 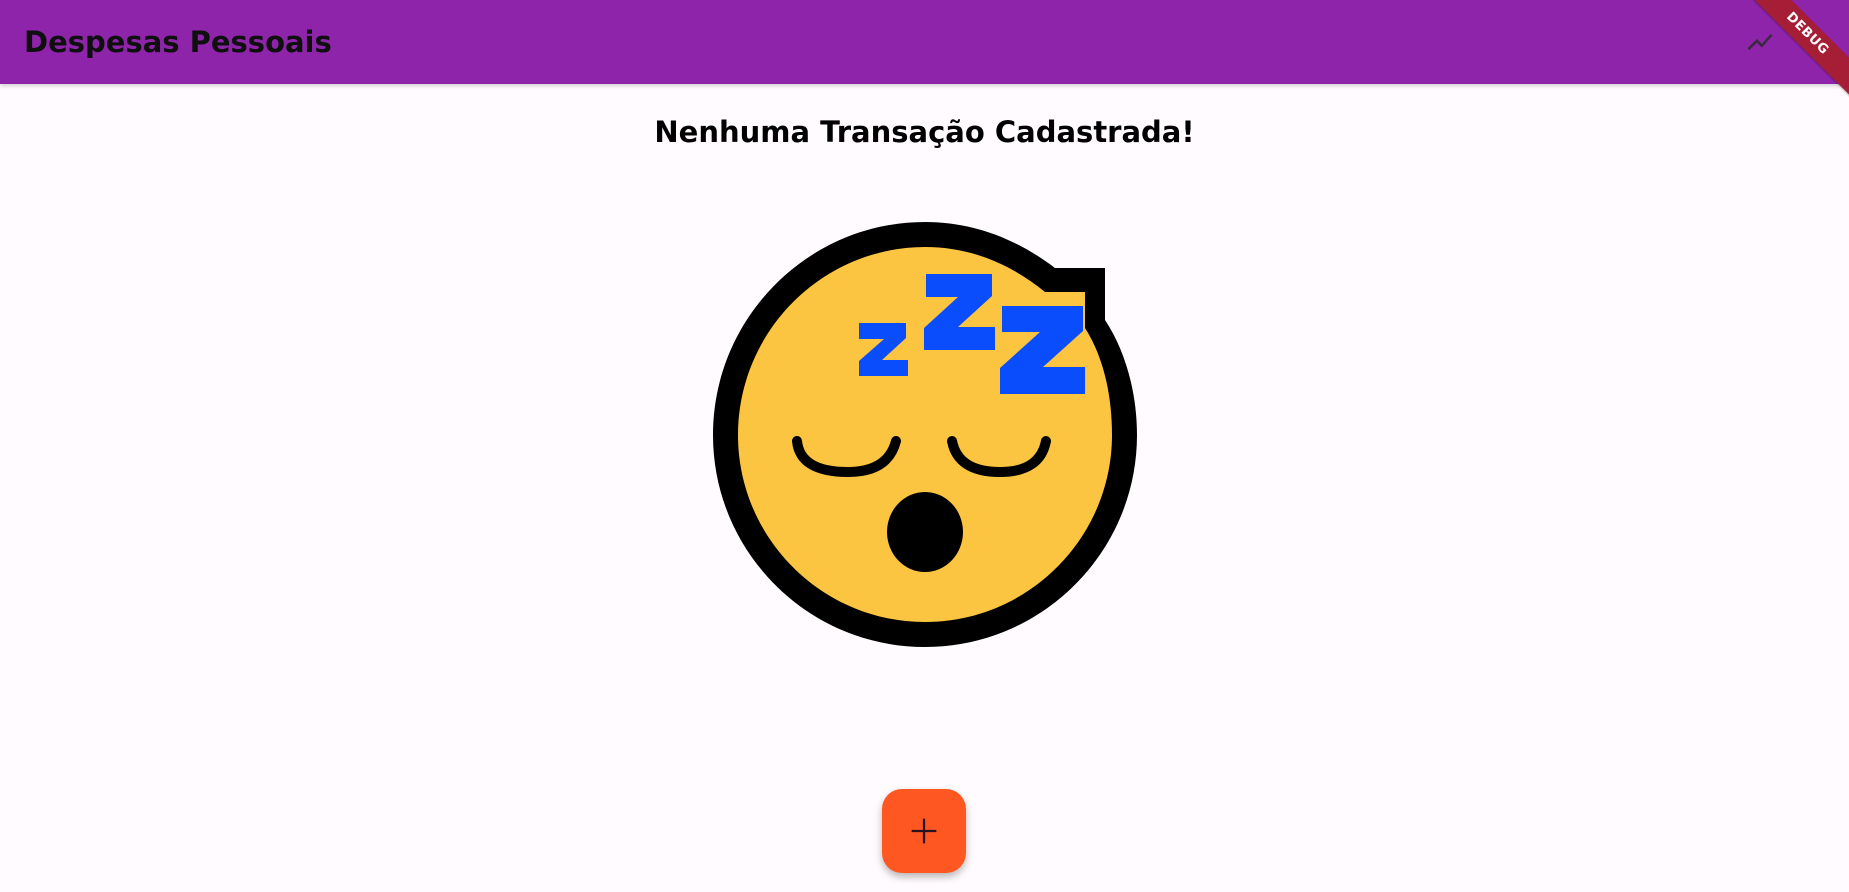 I want to click on app-bar: Despesas Pessoais DEBUG, so click(x=924, y=57).